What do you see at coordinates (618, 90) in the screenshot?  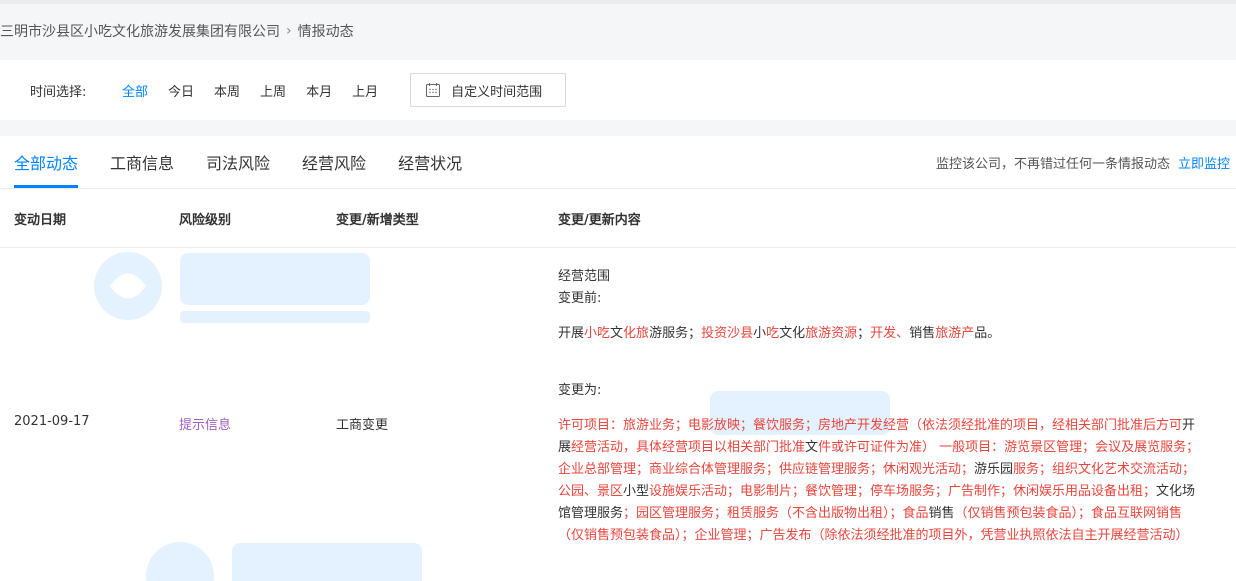 I see `time-filter: 时间选择: 全部 今日 本周 上周 本月 上月 自定义时间范围` at bounding box center [618, 90].